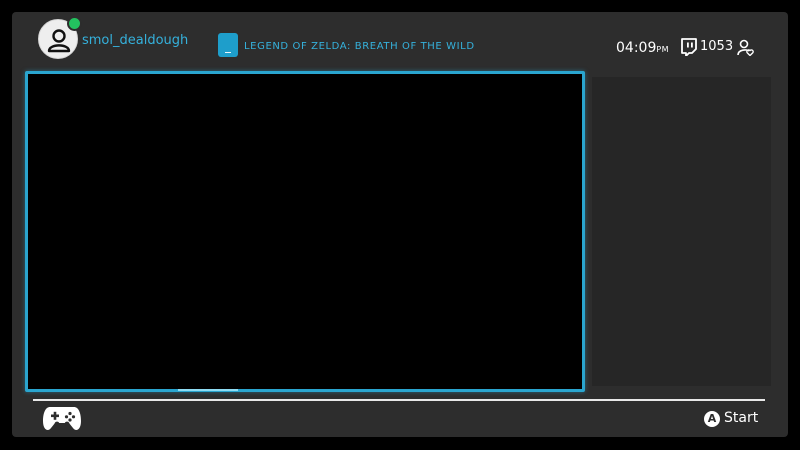  Describe the element at coordinates (712, 419) in the screenshot. I see `a-button-icon: A` at that location.